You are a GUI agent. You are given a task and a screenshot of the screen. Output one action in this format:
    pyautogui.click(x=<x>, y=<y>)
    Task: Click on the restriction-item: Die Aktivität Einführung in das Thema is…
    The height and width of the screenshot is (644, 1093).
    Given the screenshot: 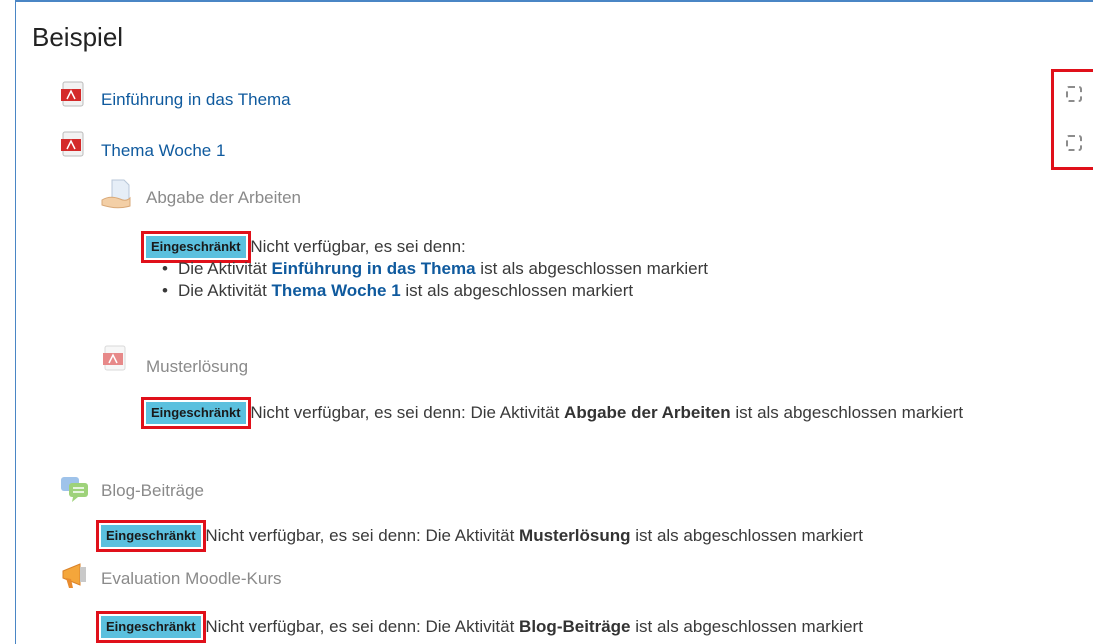 What is the action you would take?
    pyautogui.click(x=603, y=269)
    